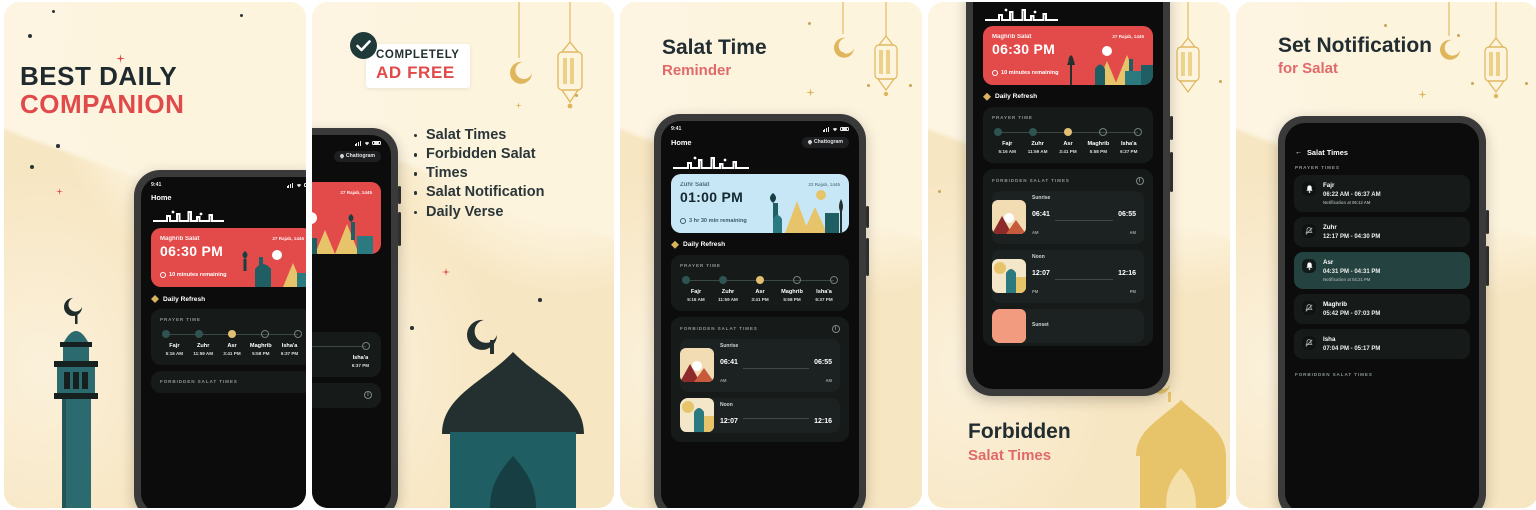 This screenshot has height=510, width=1536. I want to click on feature-item: Salat Times, so click(510, 135).